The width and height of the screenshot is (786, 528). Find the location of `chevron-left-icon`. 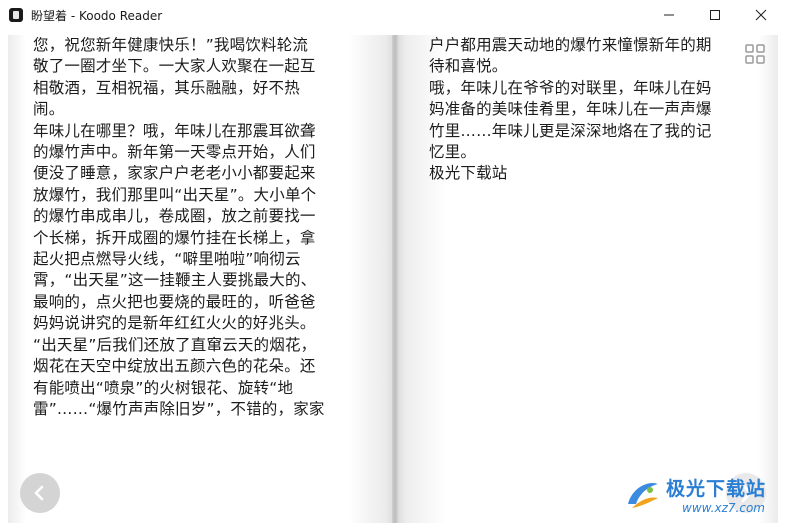

chevron-left-icon is located at coordinates (39, 493).